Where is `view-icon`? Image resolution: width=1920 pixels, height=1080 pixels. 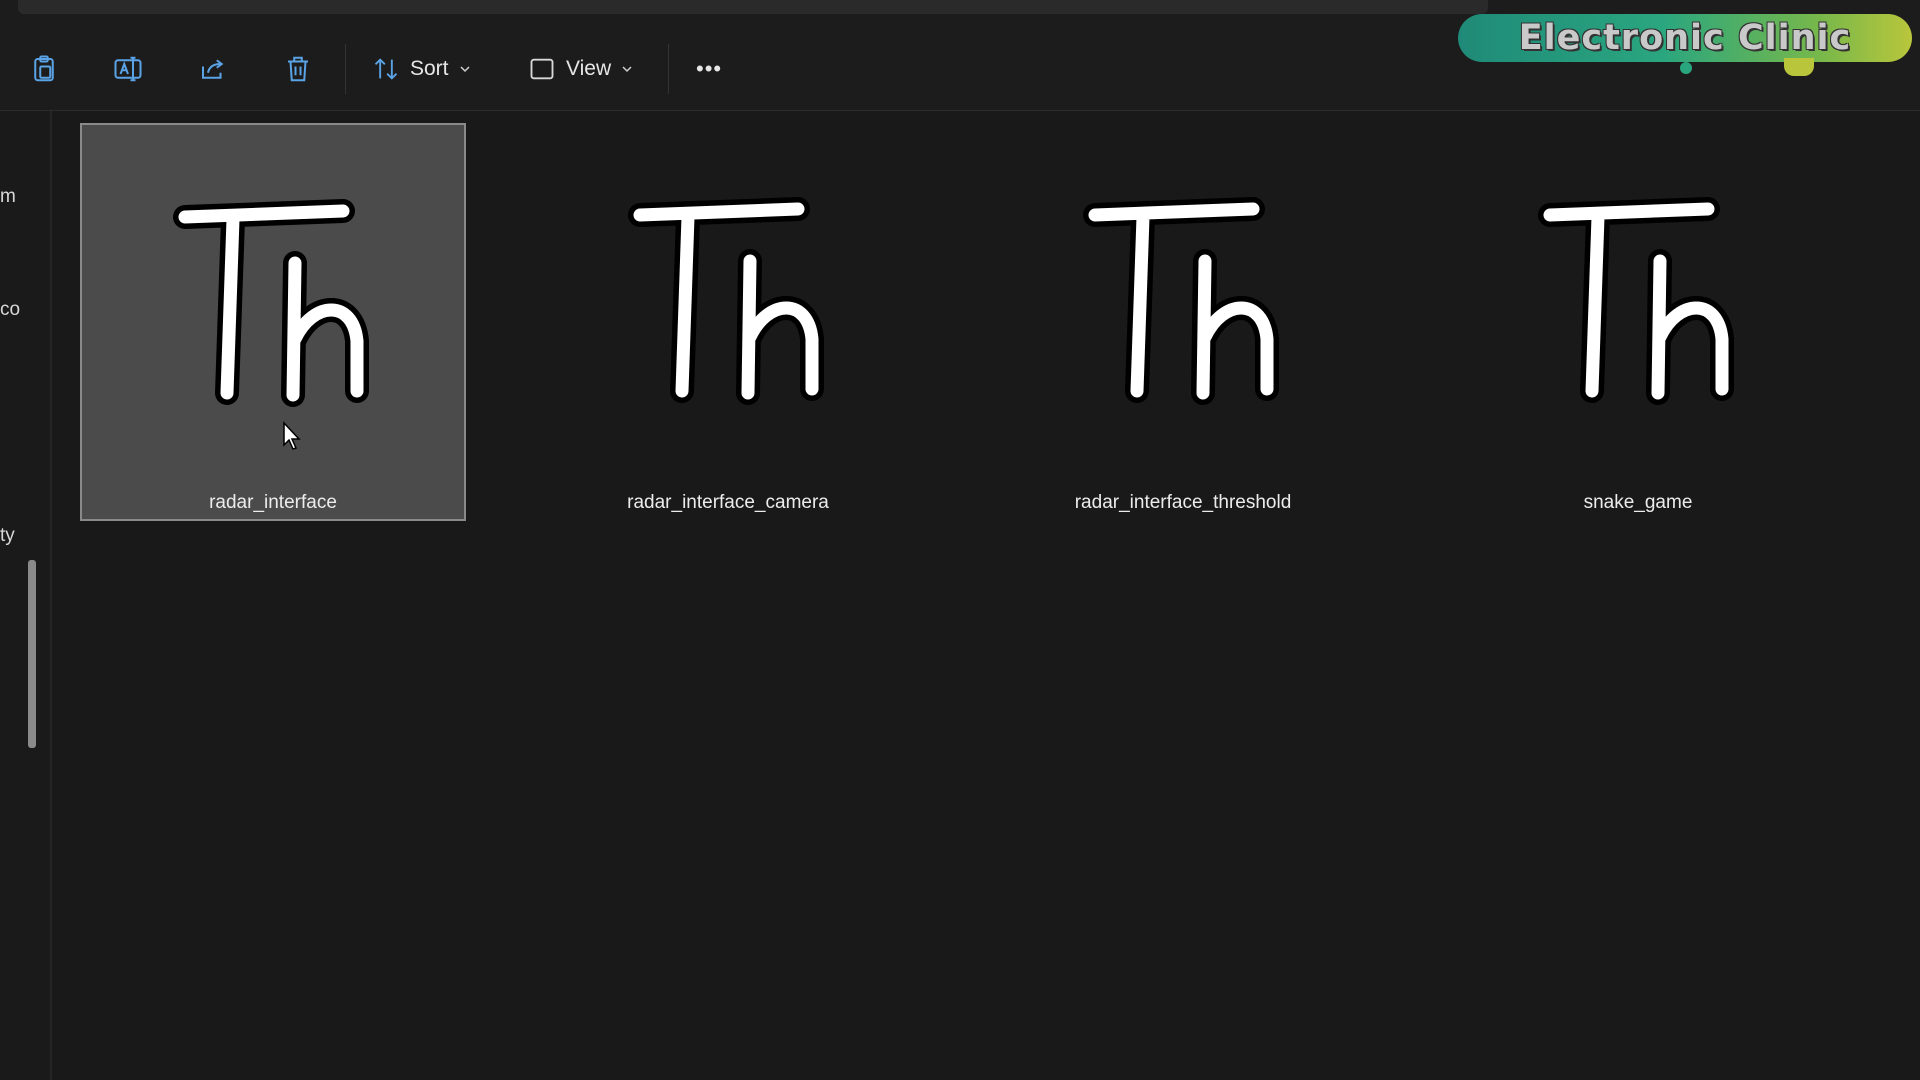
view-icon is located at coordinates (542, 69).